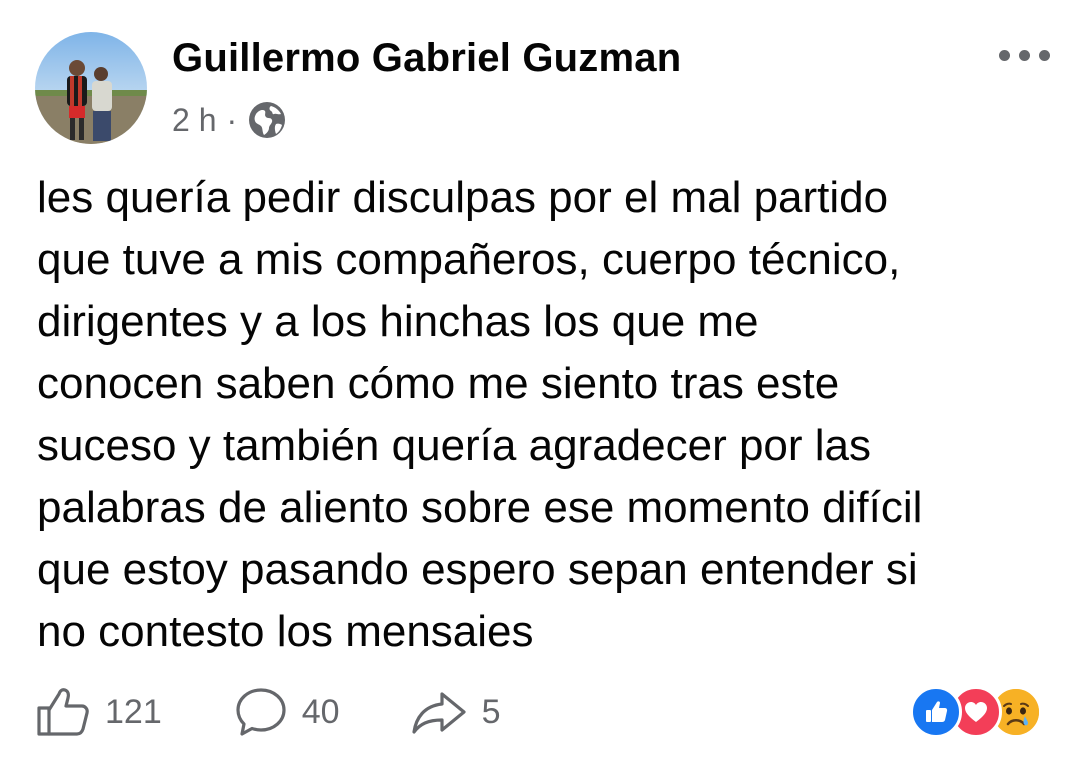 This screenshot has width=1080, height=770. I want to click on post-timestamp: 2 h, so click(194, 120).